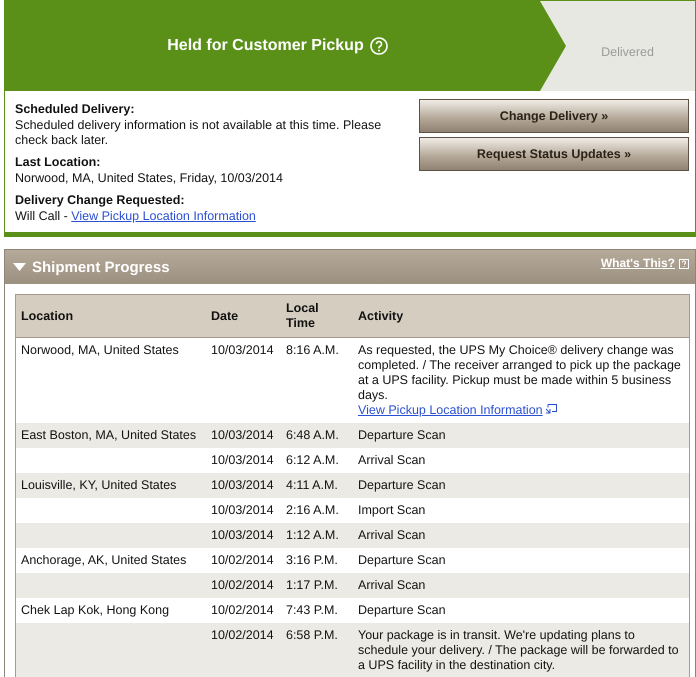 Image resolution: width=696 pixels, height=677 pixels. Describe the element at coordinates (520, 373) in the screenshot. I see `activity-text: As requested, the UPS My Choice® delivery change was completed. / The receiver arranged to pick up the package at a UPS facility. Pickup must be made within 5 business days.` at that location.